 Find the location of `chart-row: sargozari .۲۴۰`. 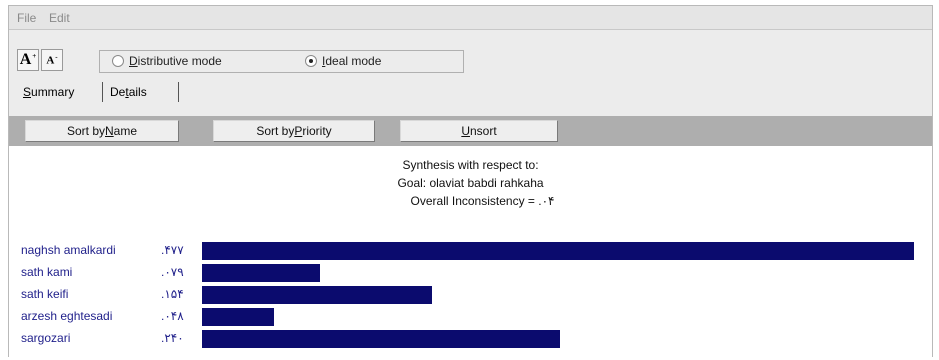

chart-row: sargozari .۲۴۰ is located at coordinates (470, 339).